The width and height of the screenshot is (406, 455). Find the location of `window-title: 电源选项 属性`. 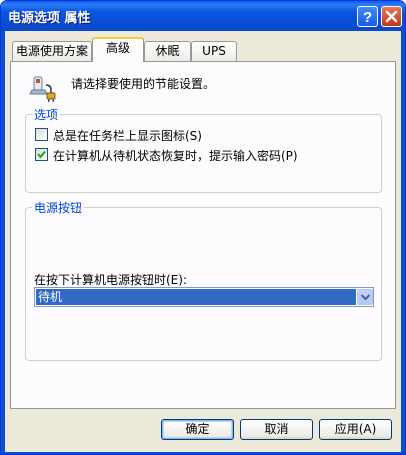

window-title: 电源选项 属性 is located at coordinates (49, 18).